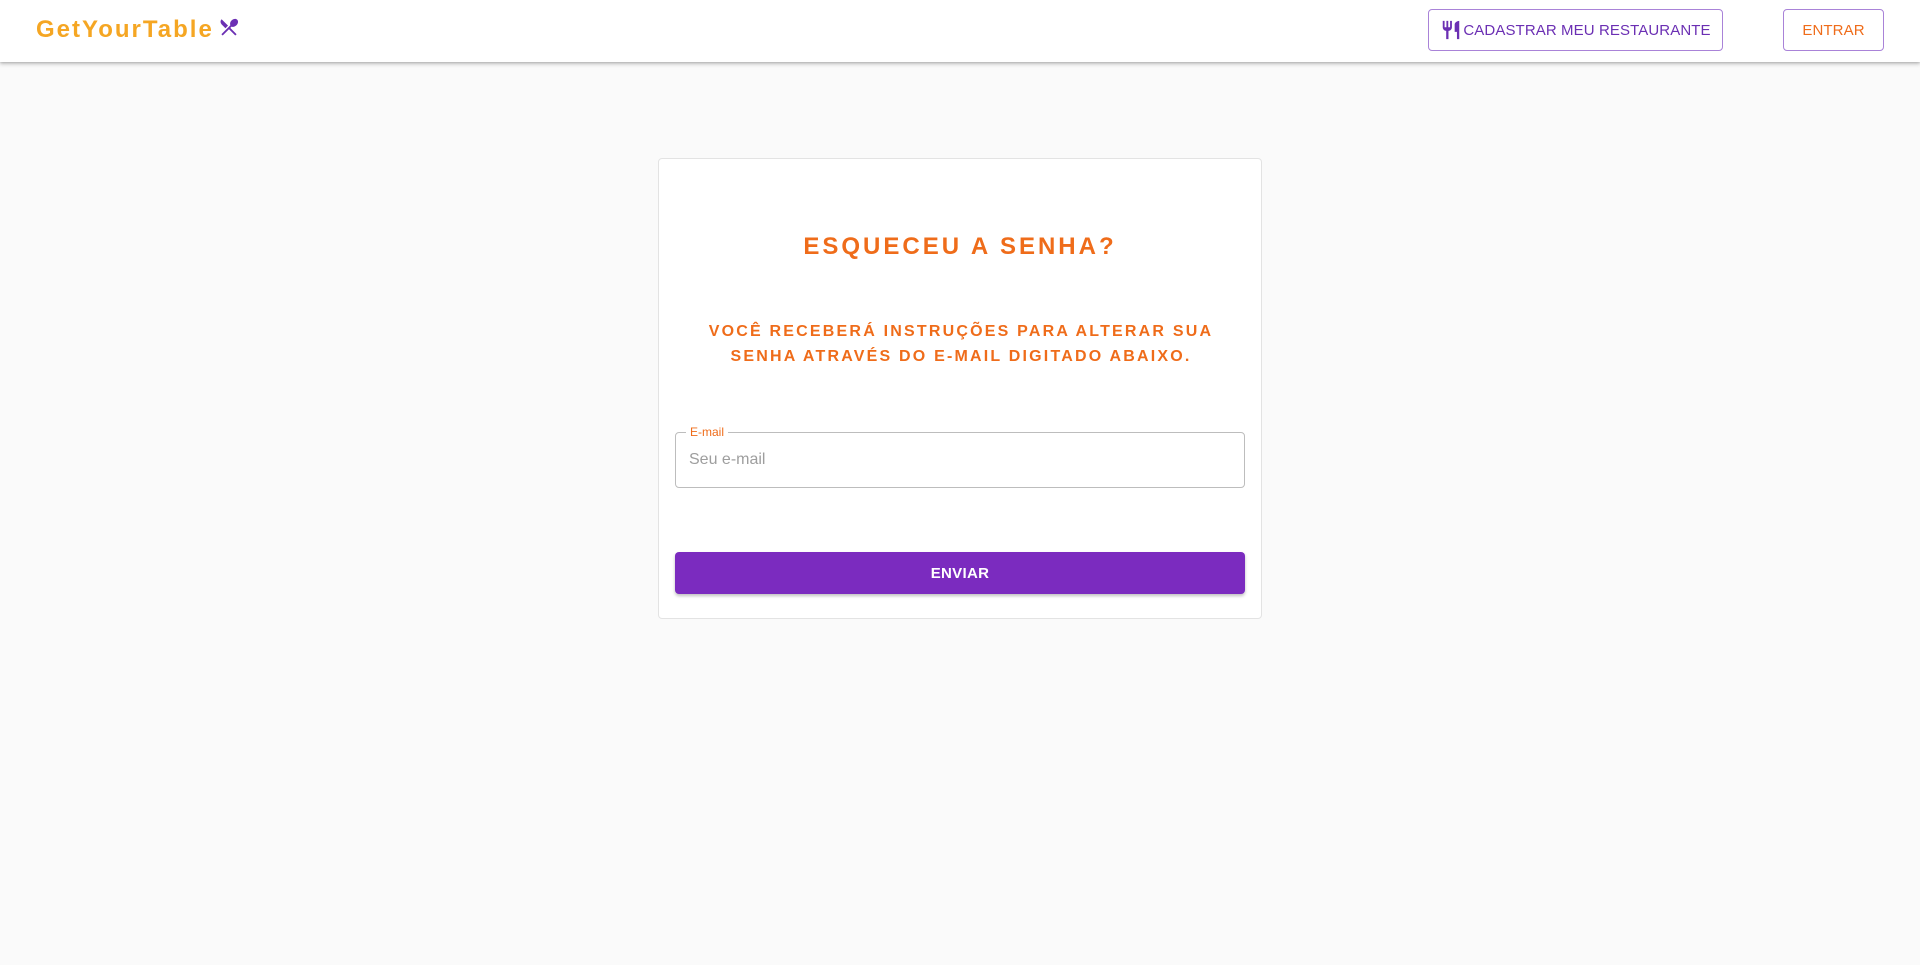 This screenshot has width=1920, height=965. I want to click on register-restaurant-label: CADASTRAR MEU RESTAURANTE, so click(1587, 30).